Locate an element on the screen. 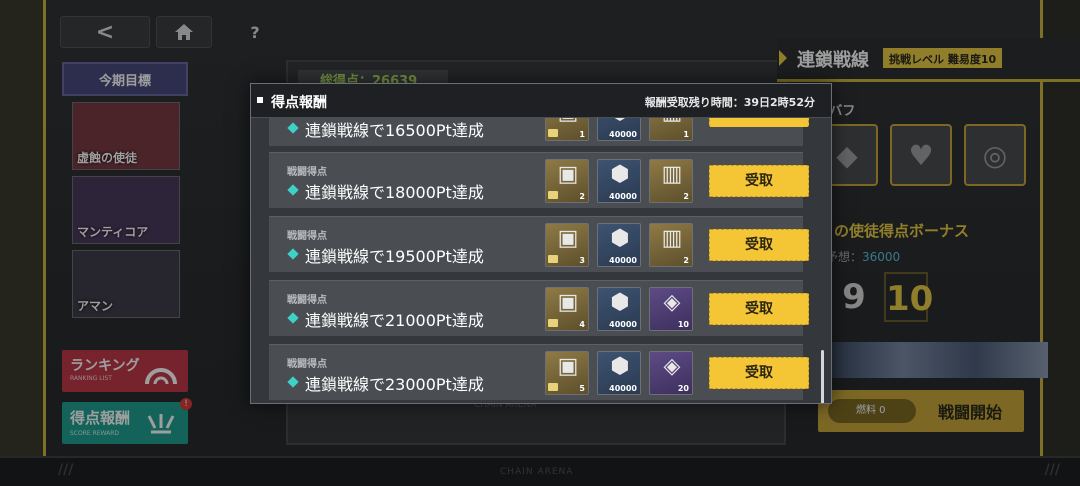  reward-item: ◈ 10 is located at coordinates (671, 309).